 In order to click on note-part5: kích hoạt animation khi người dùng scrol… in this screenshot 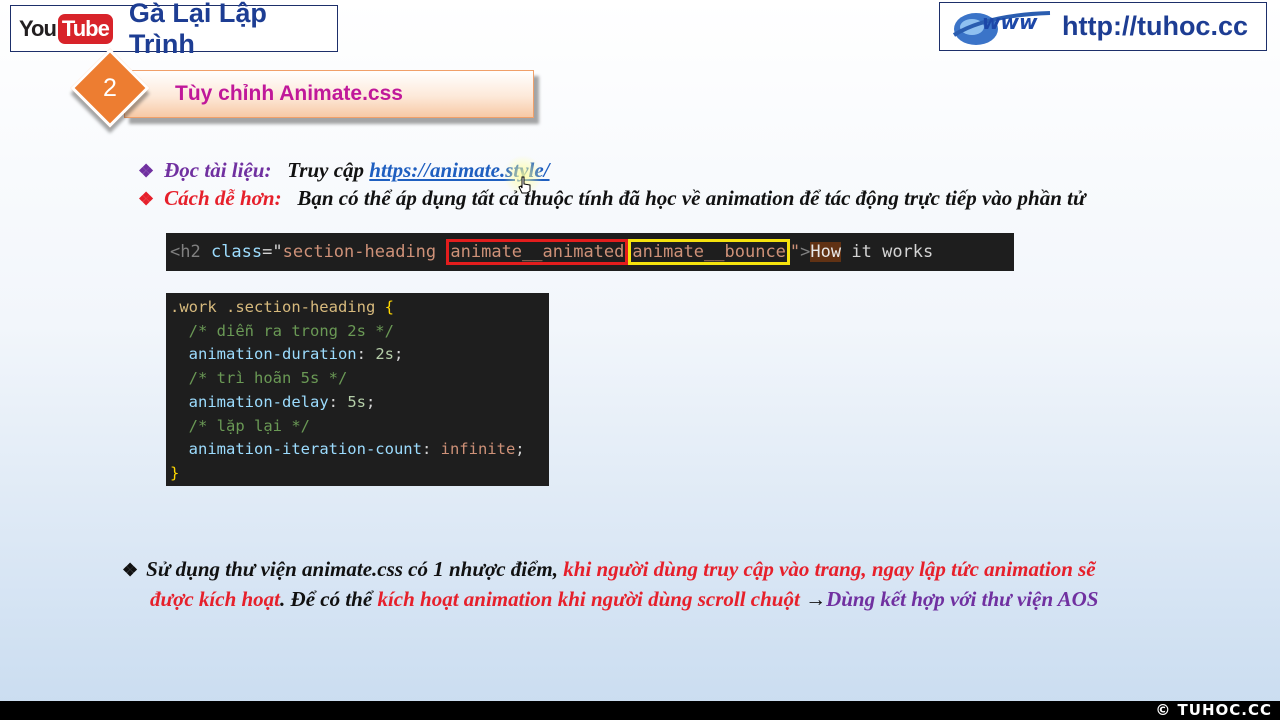, I will do `click(588, 599)`.